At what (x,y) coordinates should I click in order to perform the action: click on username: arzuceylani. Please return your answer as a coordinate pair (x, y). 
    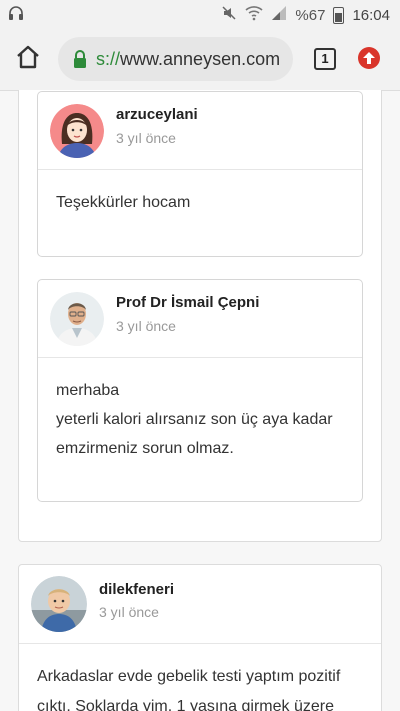
    Looking at the image, I should click on (157, 114).